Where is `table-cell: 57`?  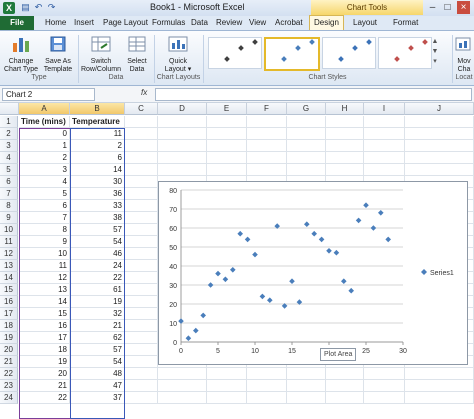 table-cell: 57 is located at coordinates (97, 230).